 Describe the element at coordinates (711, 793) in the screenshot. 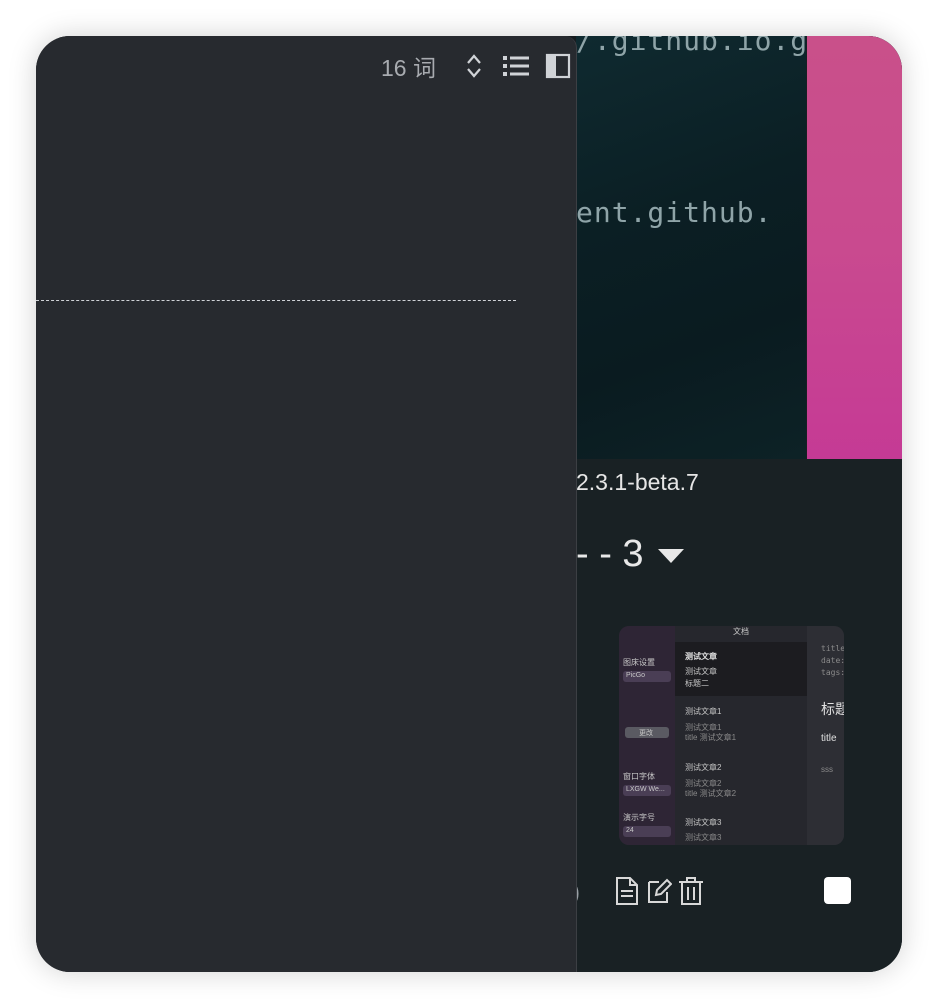

I see `thumb-item-sub: title 测试文章2` at that location.